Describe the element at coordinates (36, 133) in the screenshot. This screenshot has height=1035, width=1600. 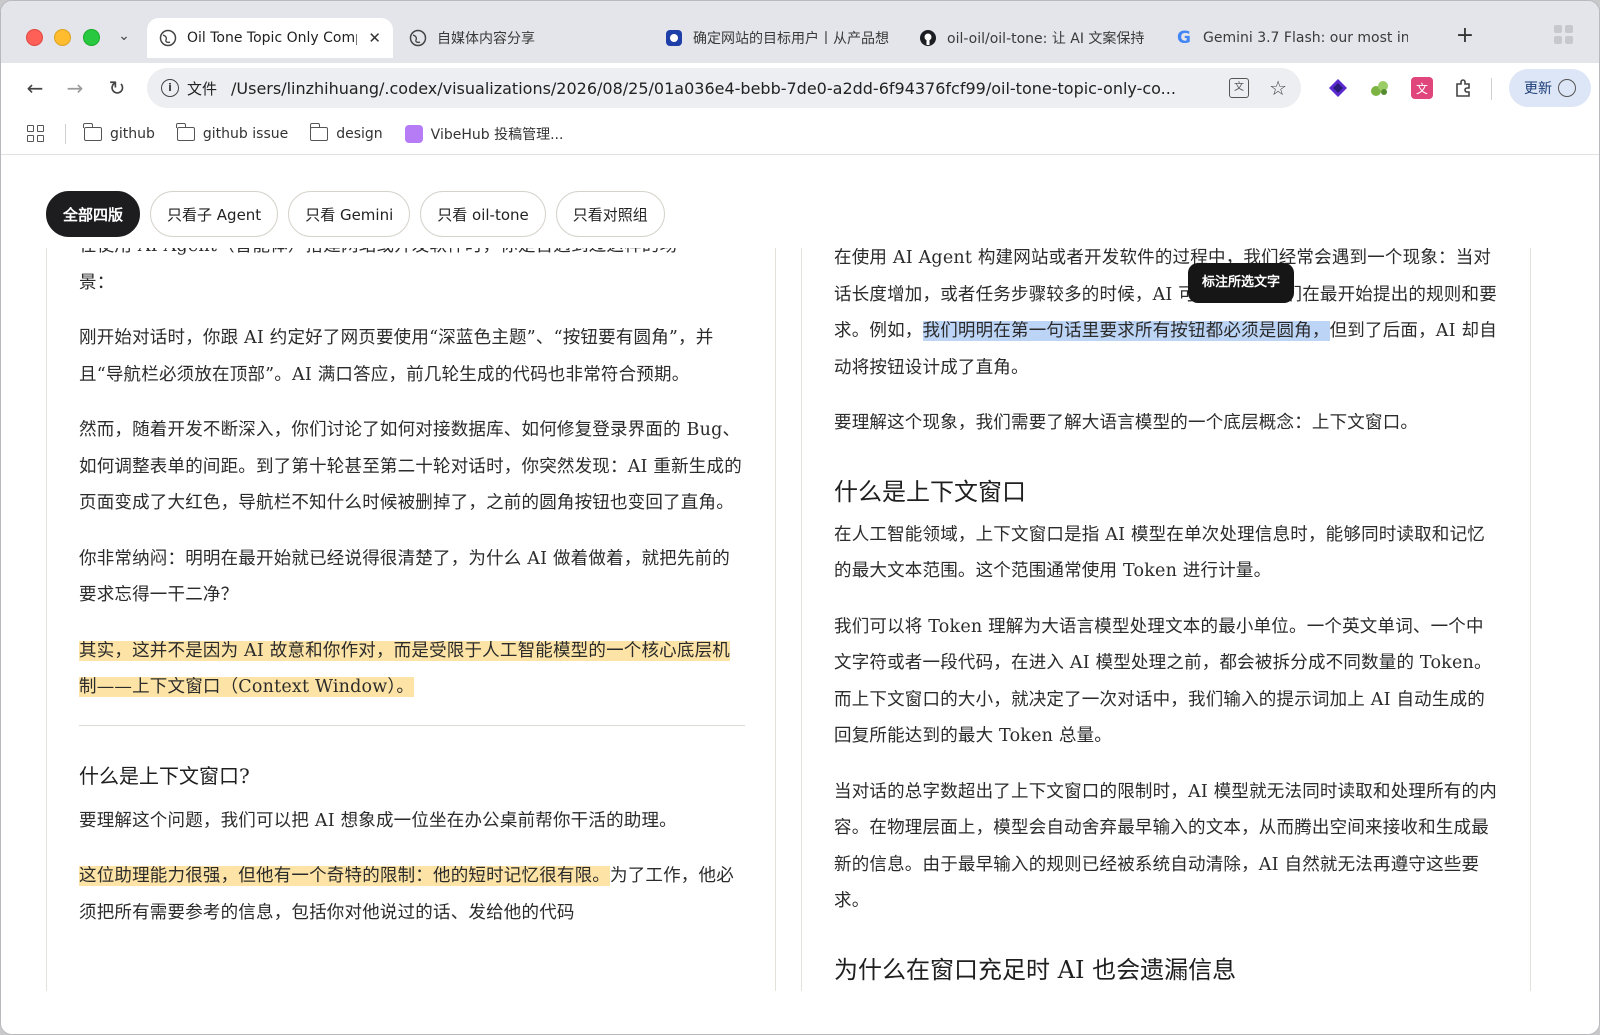
I see `apps-grid-icon` at that location.